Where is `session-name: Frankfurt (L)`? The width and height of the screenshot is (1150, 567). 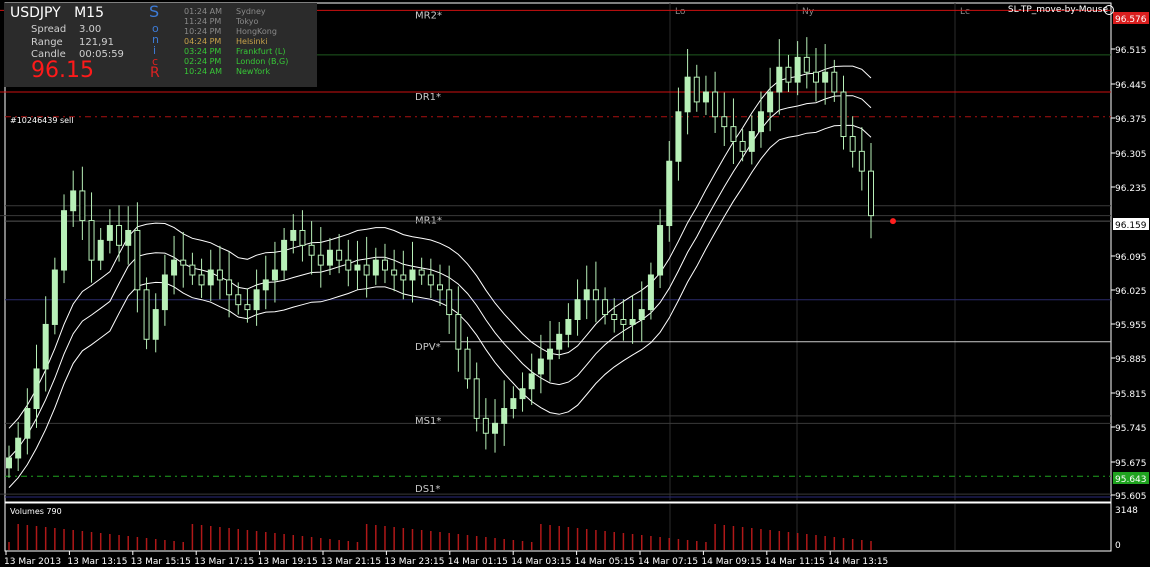 session-name: Frankfurt (L) is located at coordinates (261, 51).